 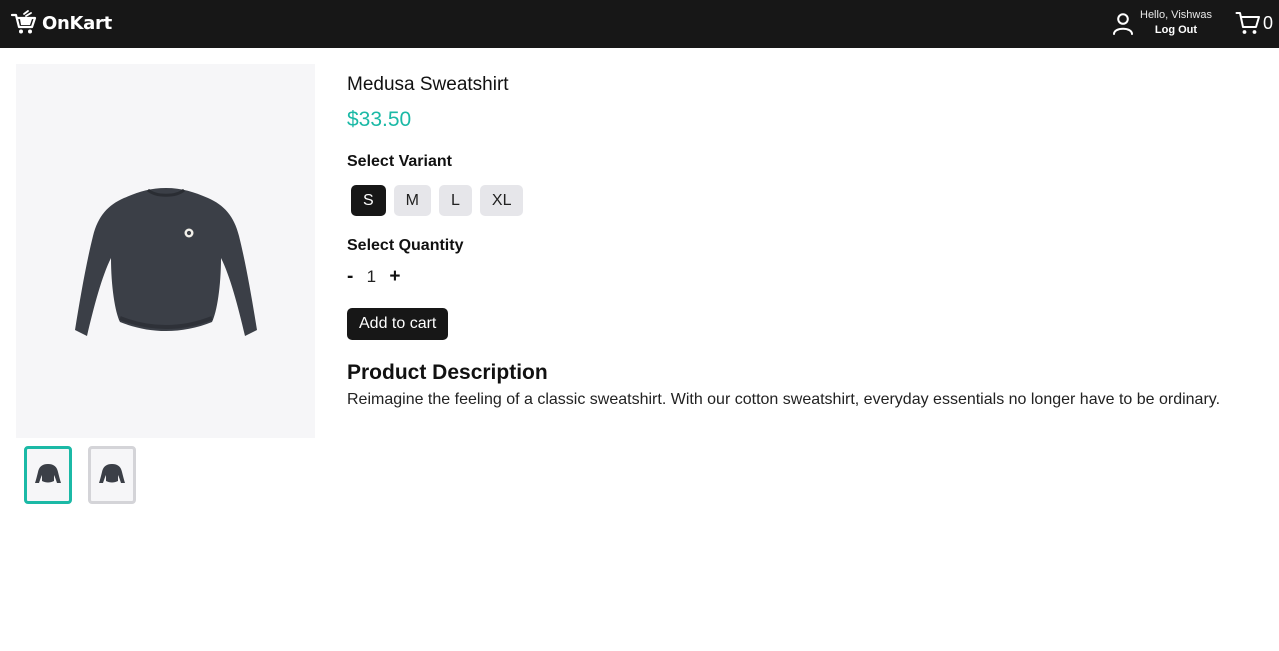 What do you see at coordinates (412, 200) in the screenshot?
I see `variant-button: M` at bounding box center [412, 200].